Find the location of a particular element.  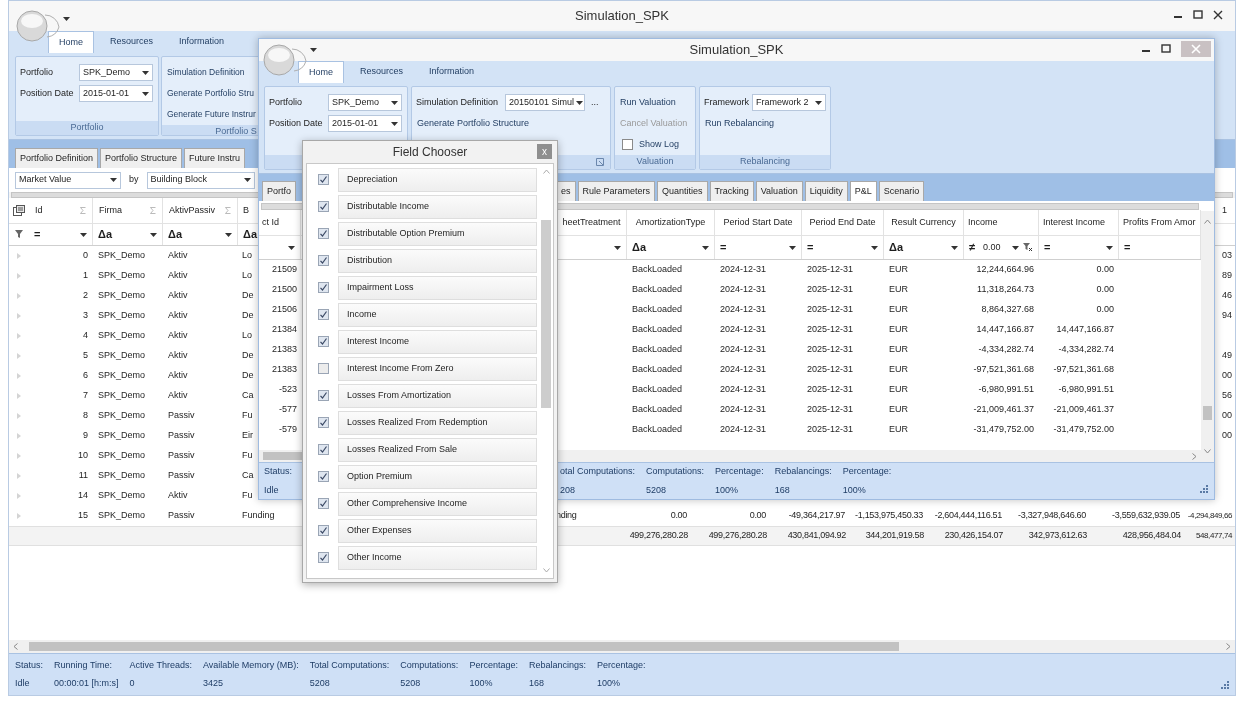

vertical-scrollbar is located at coordinates (1207, 336).